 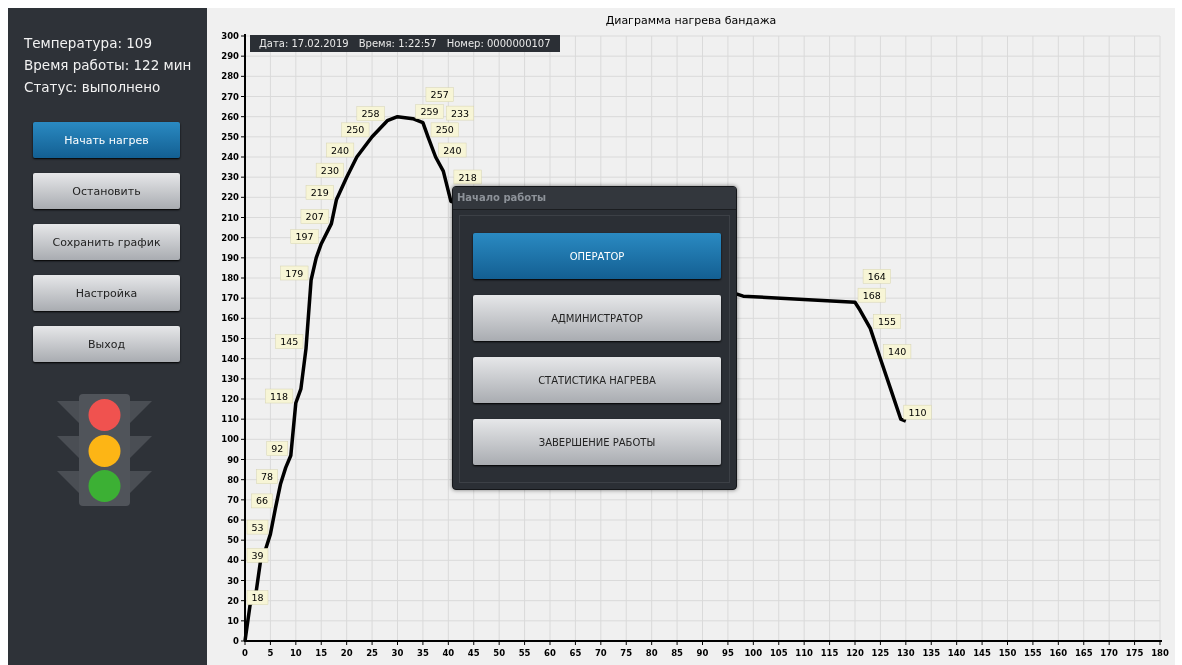 I want to click on x-tick-label: 35, so click(x=423, y=653).